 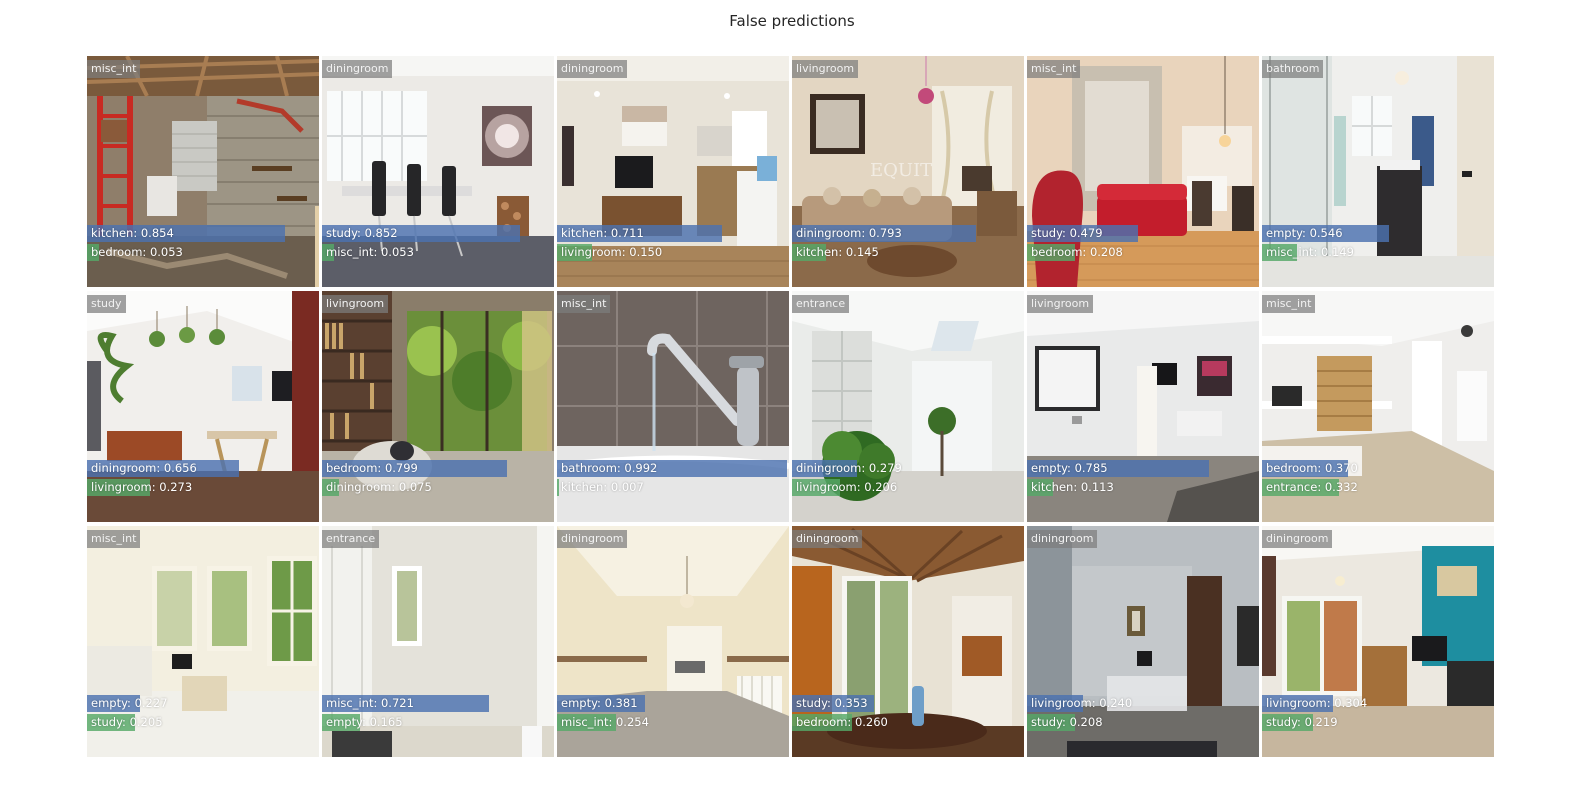 I want to click on prediction-tile: diningroom study: 0.852 misc_int: 0.053, so click(x=438, y=171).